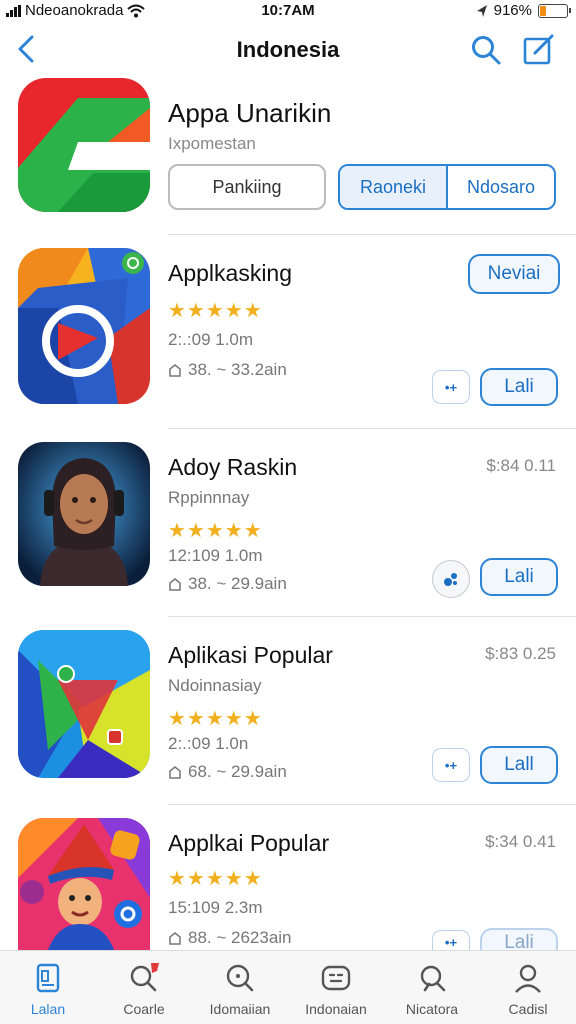  I want to click on app-meta-size: 2:.:09 1.0n, so click(208, 743).